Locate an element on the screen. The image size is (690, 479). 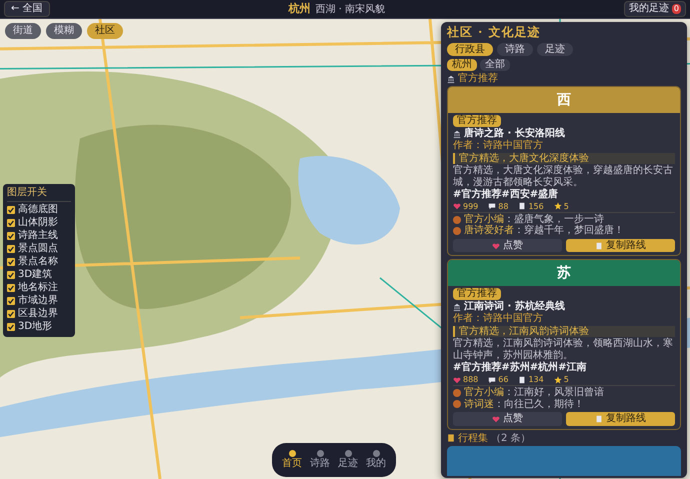
dock-item: 诗路 is located at coordinates (320, 460).